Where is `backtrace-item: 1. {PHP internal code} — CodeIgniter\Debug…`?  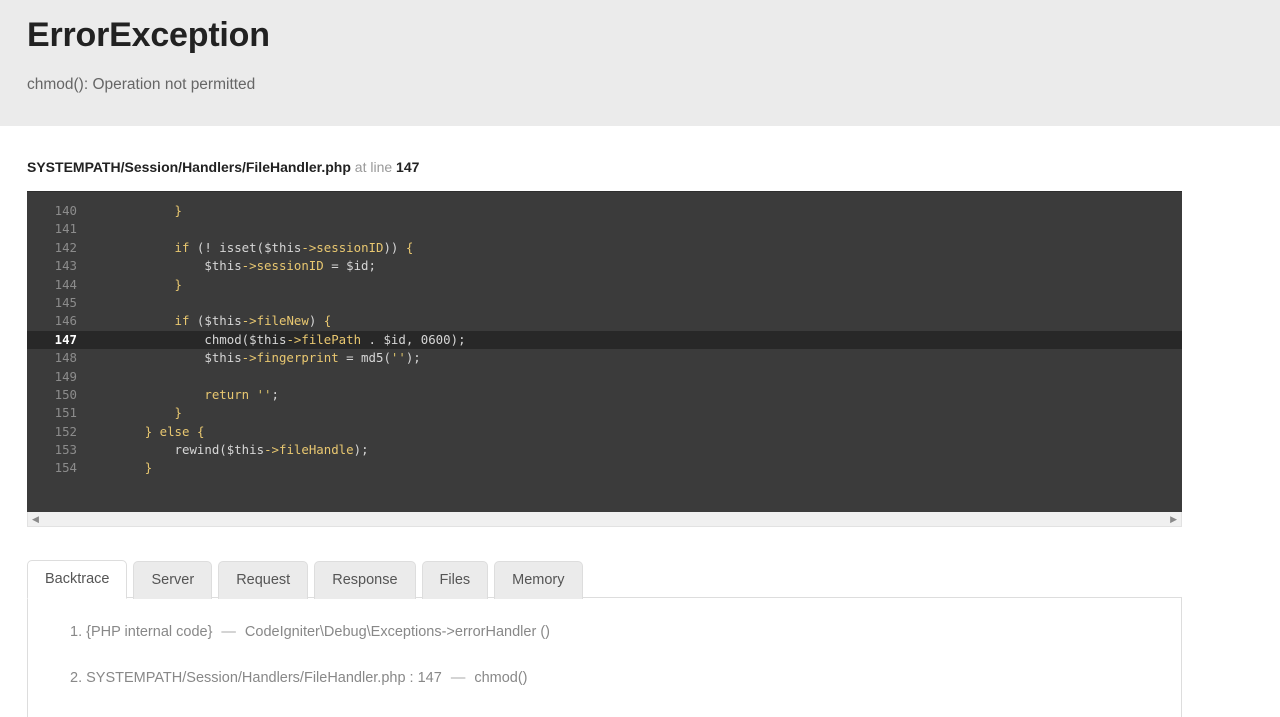
backtrace-item: 1. {PHP internal code} — CodeIgniter\Debug… is located at coordinates (625, 645).